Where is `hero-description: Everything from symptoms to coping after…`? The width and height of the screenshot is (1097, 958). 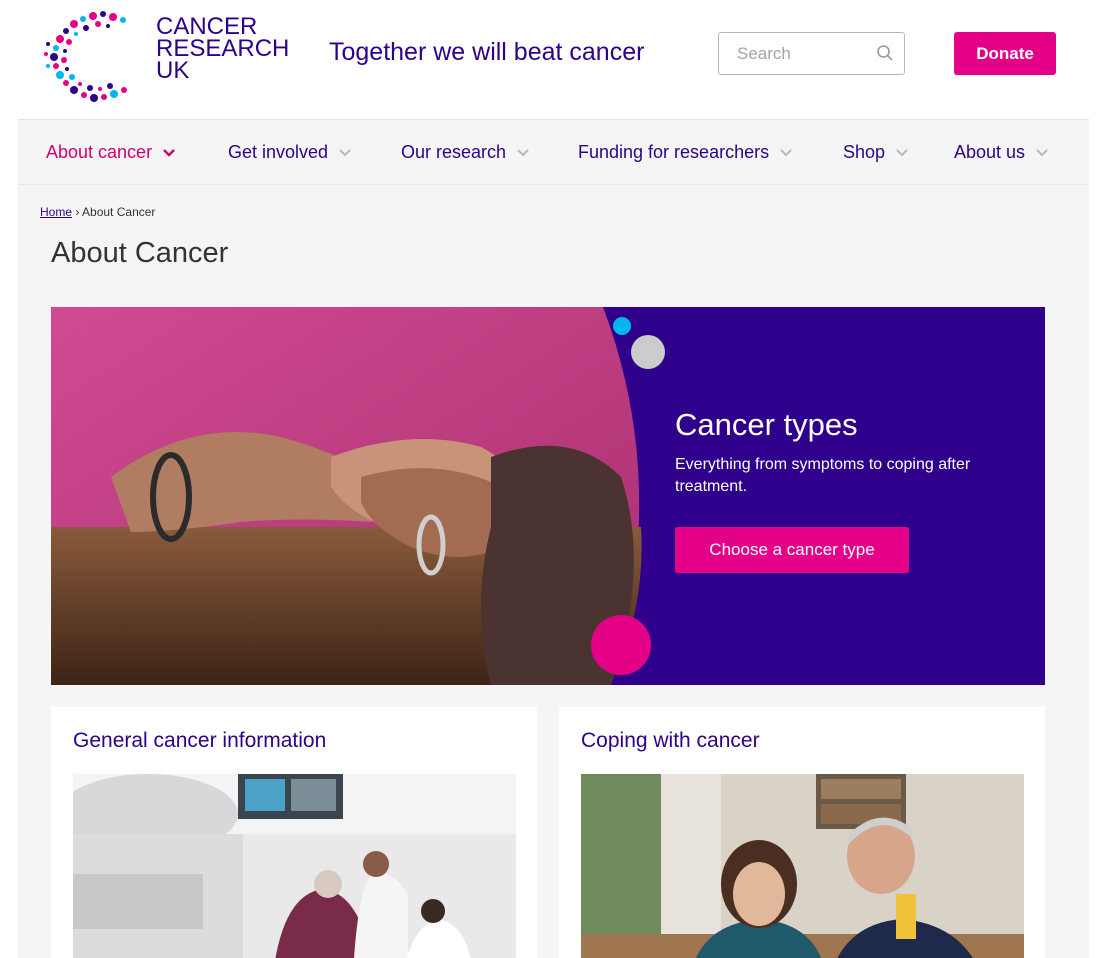 hero-description: Everything from symptoms to coping after… is located at coordinates (823, 475).